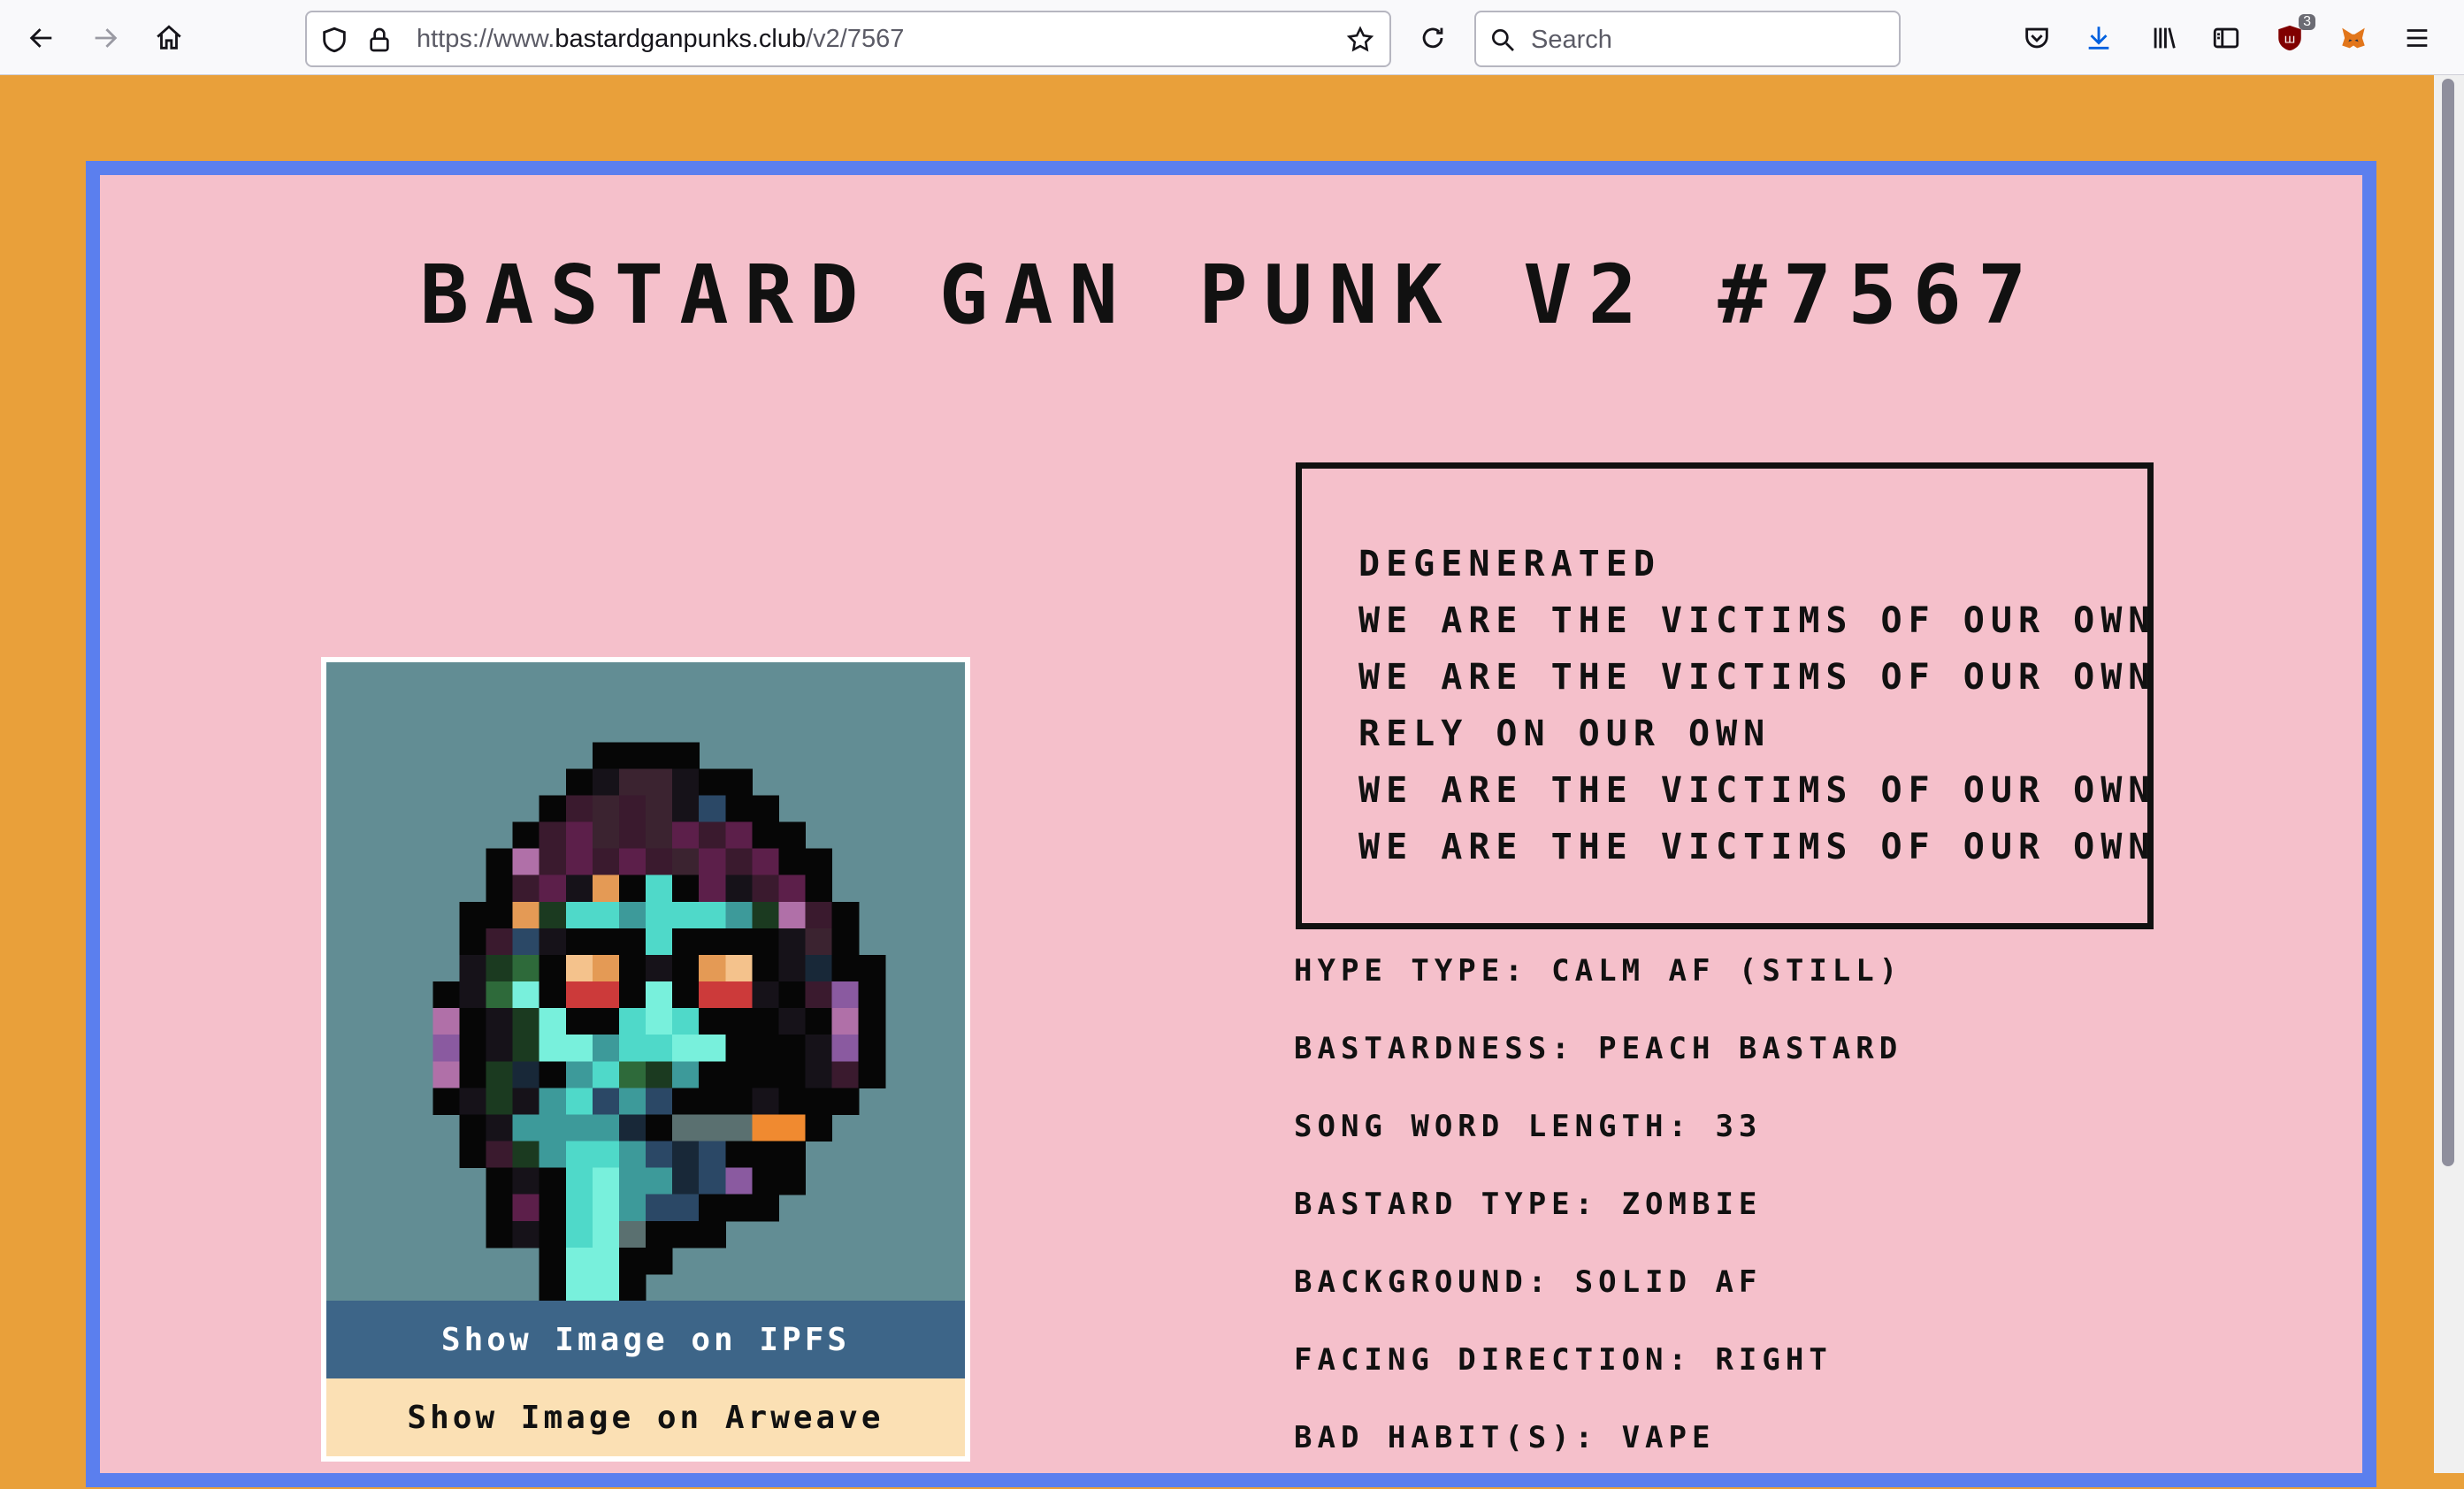  Describe the element at coordinates (645, 1059) in the screenshot. I see `punk-card: Show Image on IPFS Show Image on Arweave` at that location.